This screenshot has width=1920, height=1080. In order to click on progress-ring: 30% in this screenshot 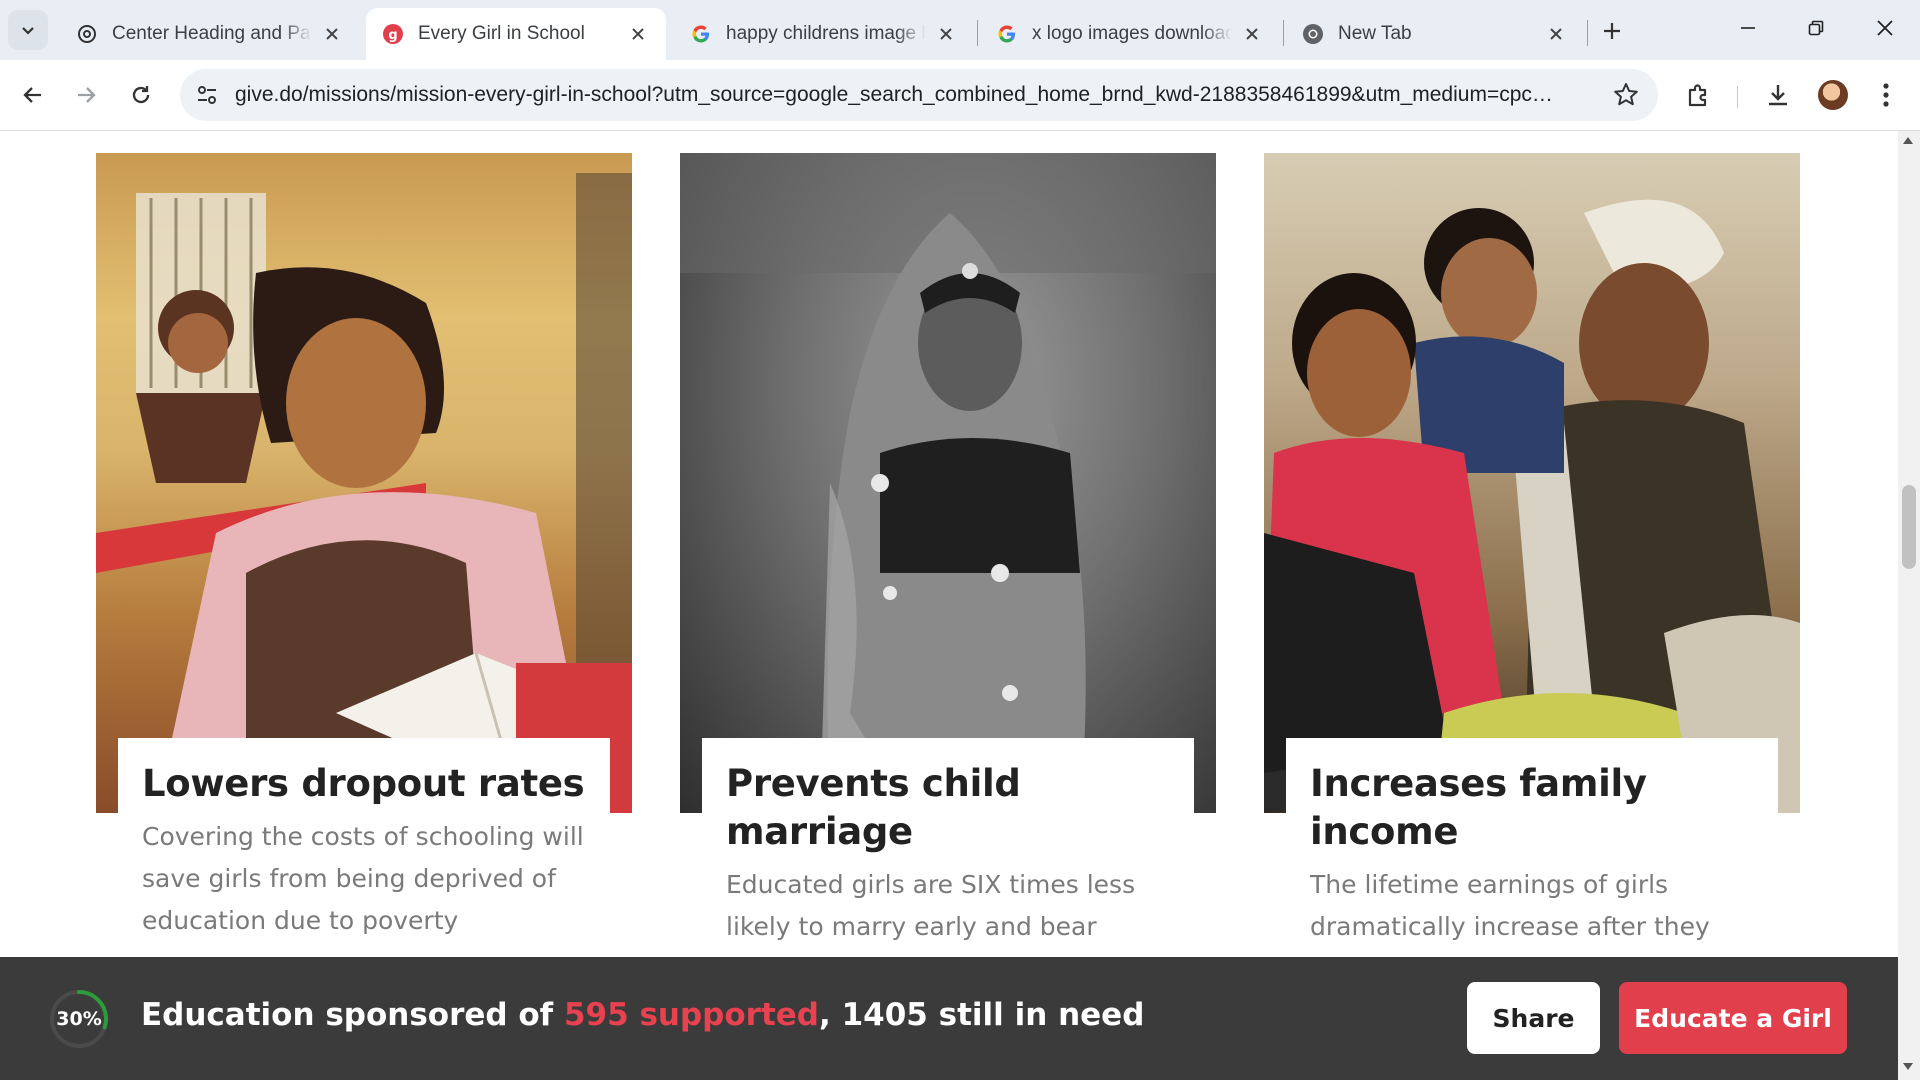, I will do `click(79, 1019)`.